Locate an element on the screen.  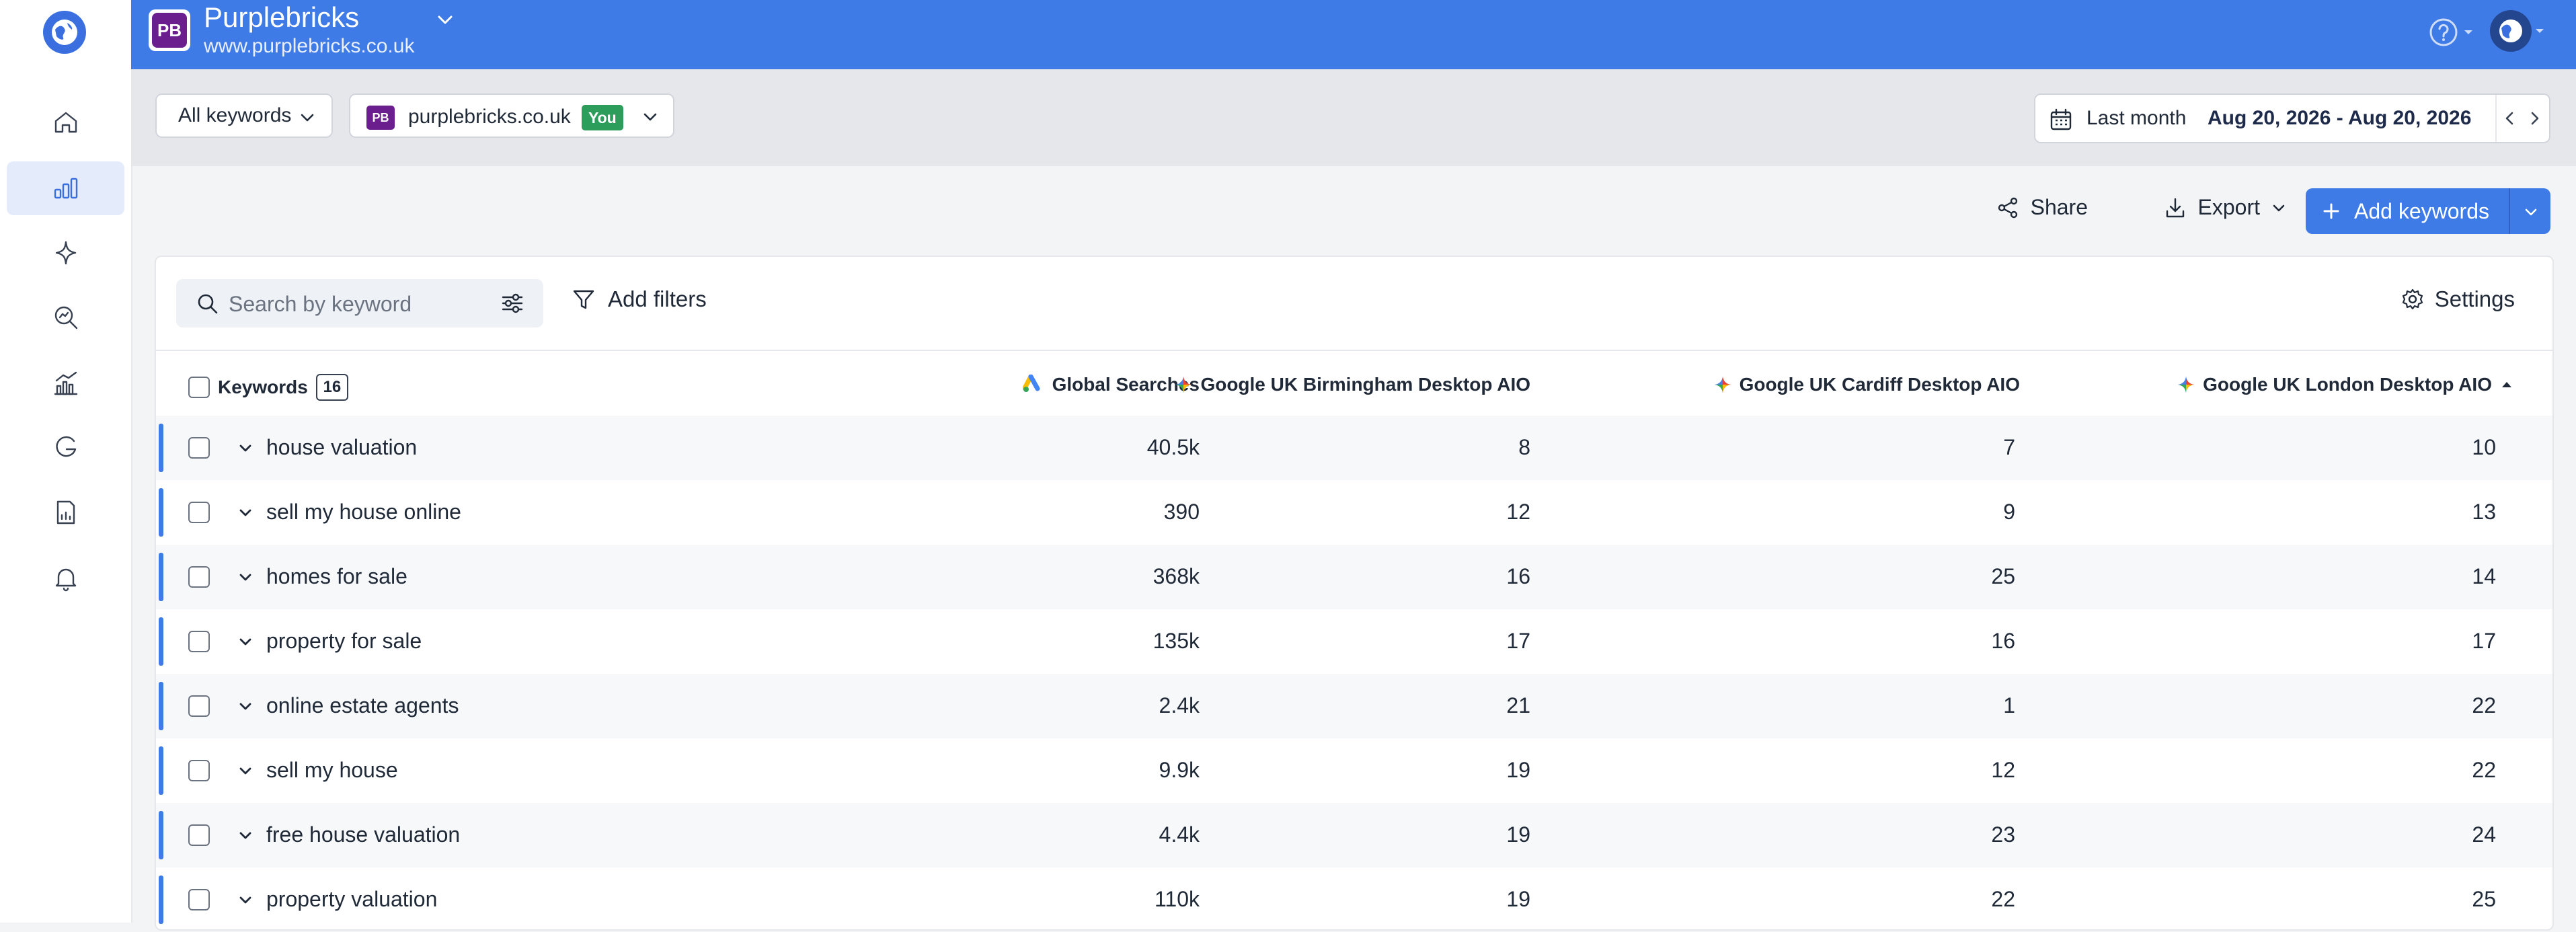
global-searches-cell: 40.5k is located at coordinates (1173, 447).